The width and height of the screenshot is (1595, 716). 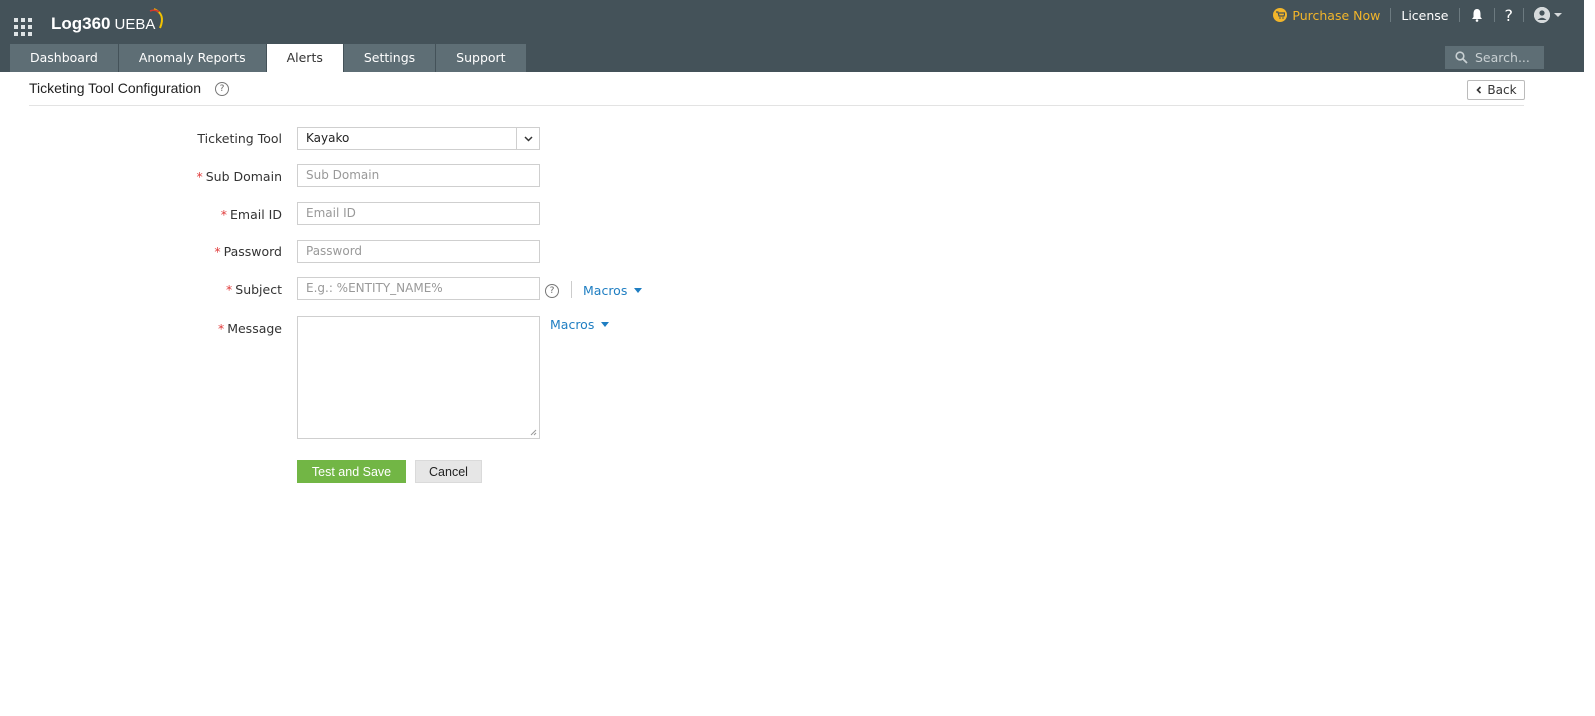 I want to click on header-divider, so click(x=776, y=105).